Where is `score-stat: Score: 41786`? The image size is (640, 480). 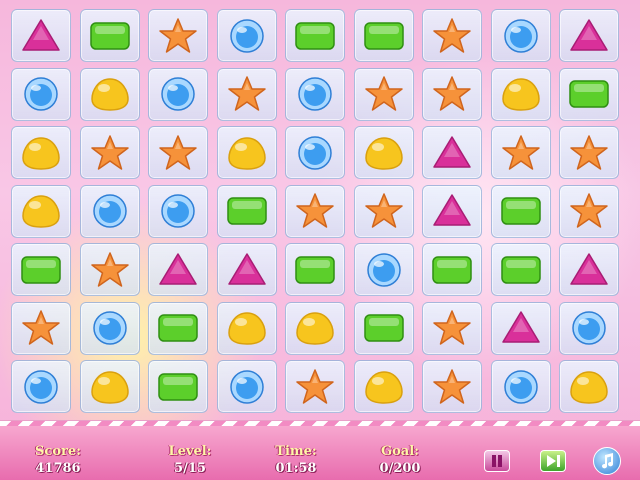 score-stat: Score: 41786 is located at coordinates (58, 460).